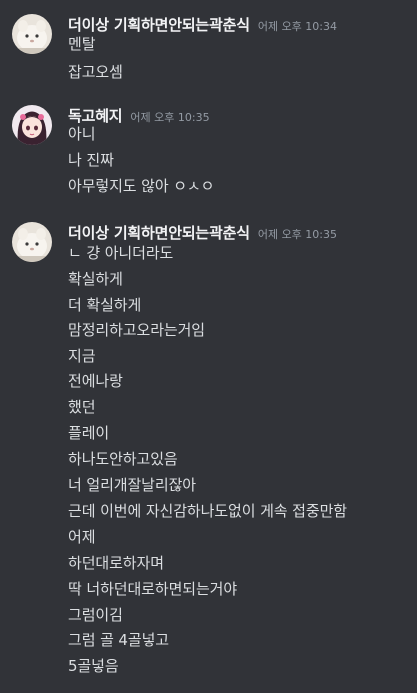 The width and height of the screenshot is (417, 693). Describe the element at coordinates (132, 485) in the screenshot. I see `message-text: 너 얼리개잘날리잖아` at that location.